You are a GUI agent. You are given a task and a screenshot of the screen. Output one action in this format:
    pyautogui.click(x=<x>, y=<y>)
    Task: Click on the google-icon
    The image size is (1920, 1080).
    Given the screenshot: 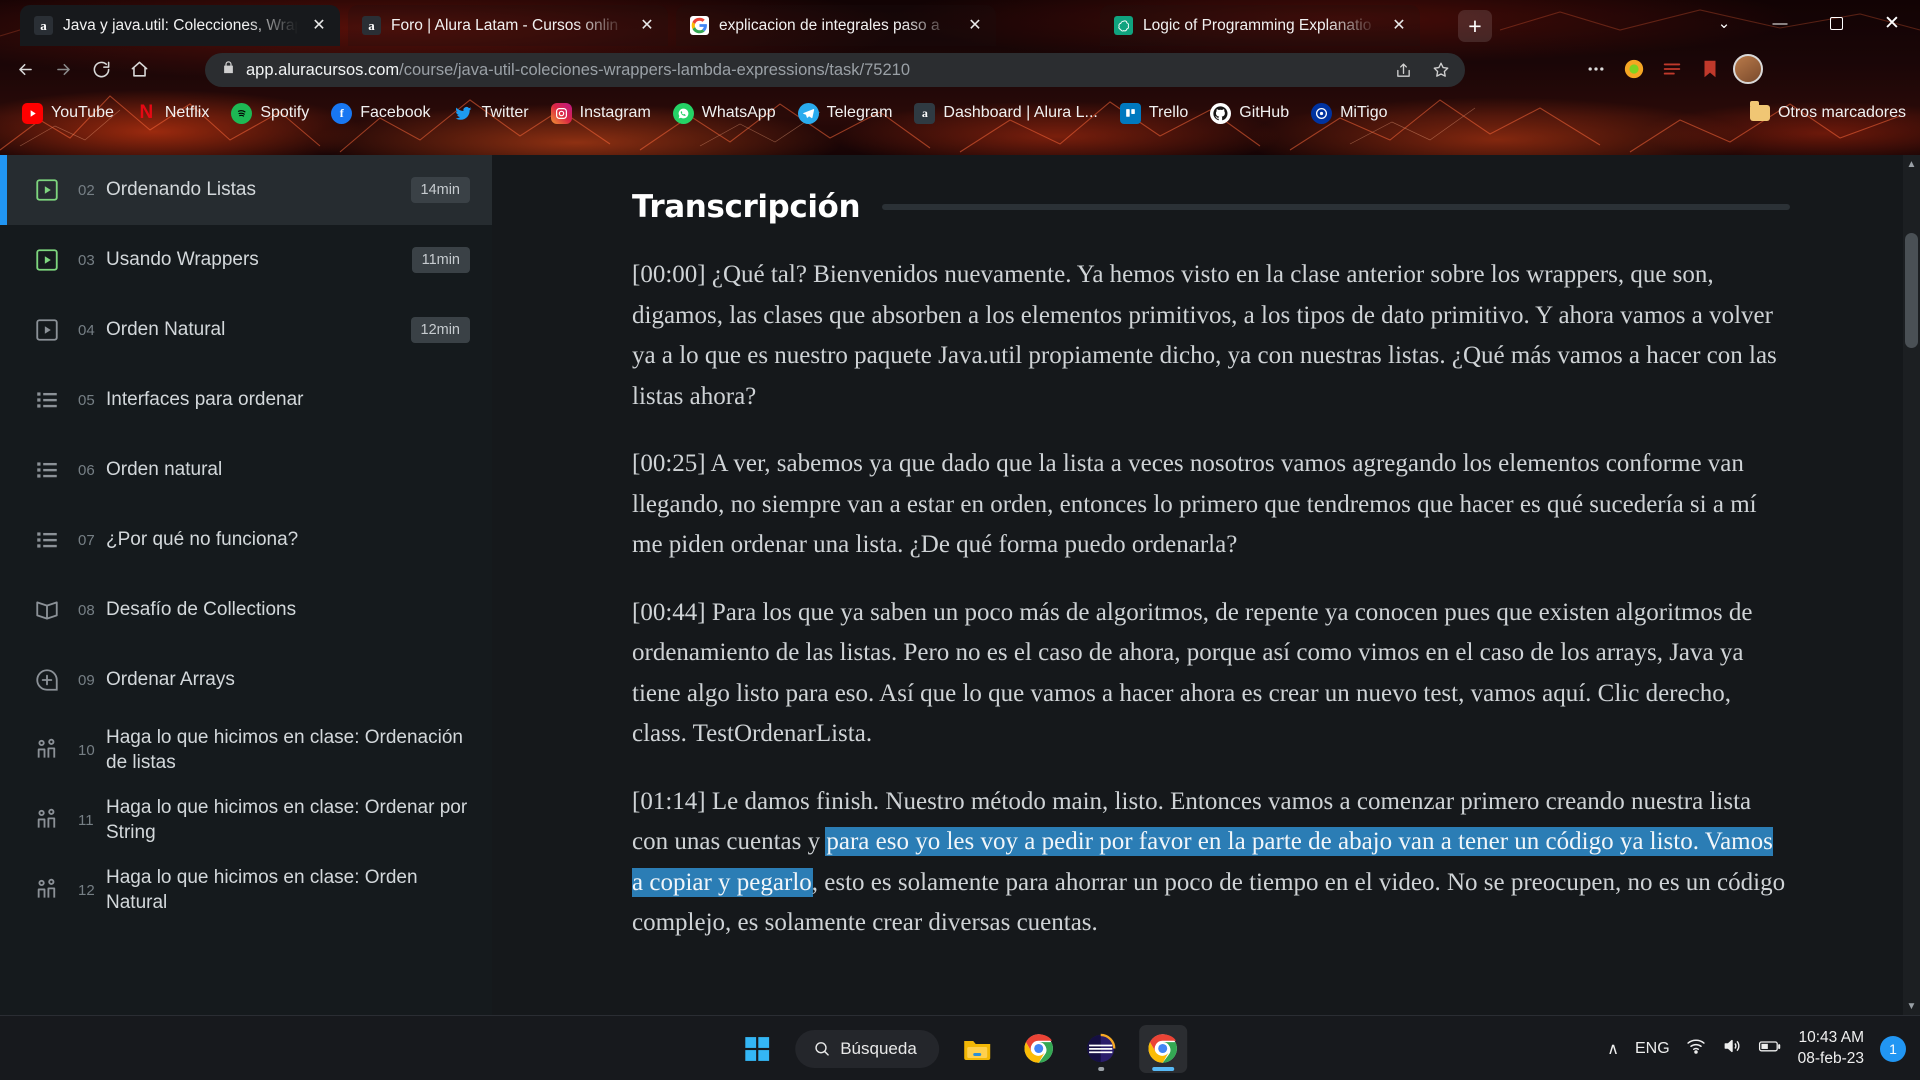 What is the action you would take?
    pyautogui.click(x=699, y=25)
    